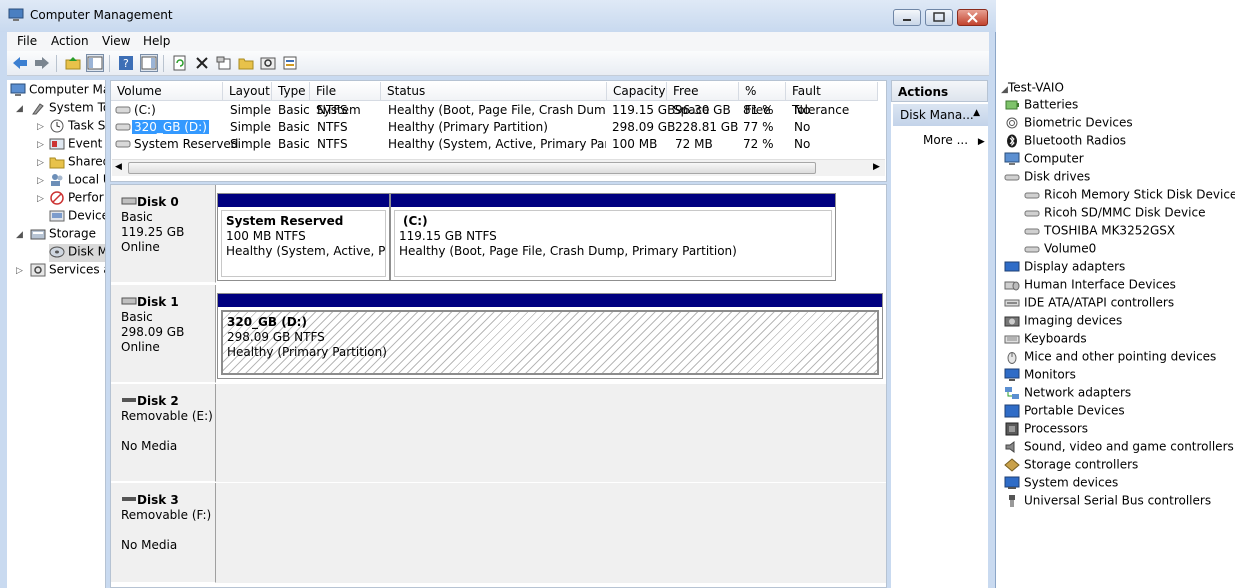 The height and width of the screenshot is (588, 1235). I want to click on device-category-bluetooth: Bluetooth Radios, so click(1065, 142).